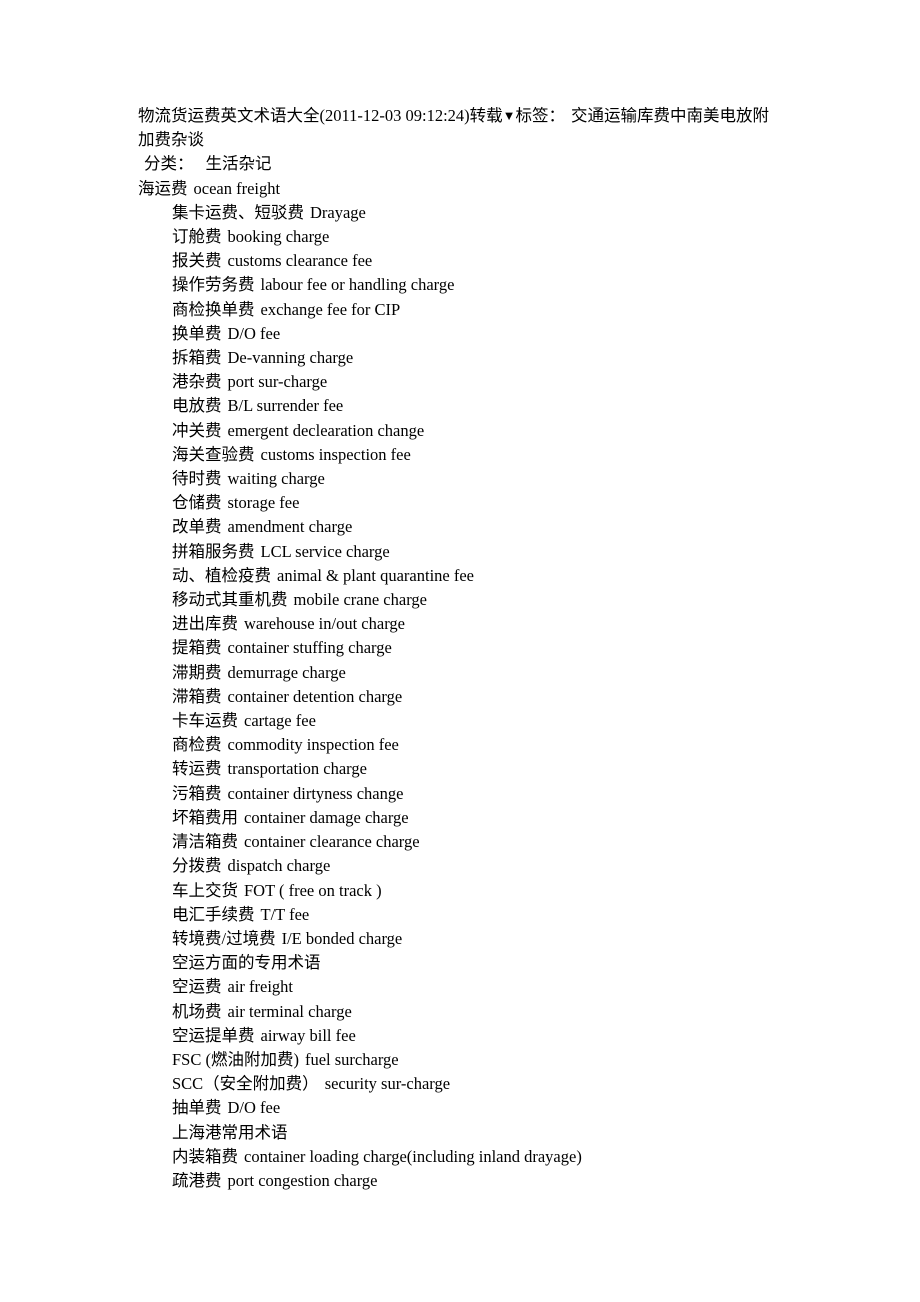 Image resolution: width=920 pixels, height=1302 pixels. Describe the element at coordinates (224, 938) in the screenshot. I see `term-chinese: 转境费/过境费` at that location.